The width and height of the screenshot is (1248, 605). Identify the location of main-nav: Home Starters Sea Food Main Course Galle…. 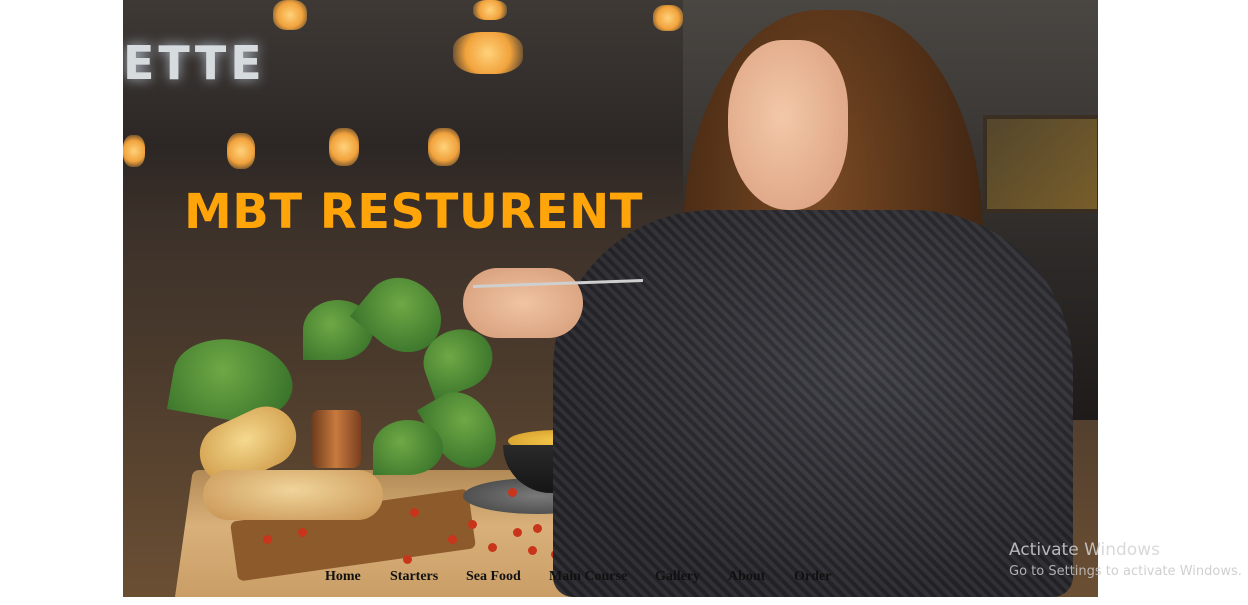
(610, 579).